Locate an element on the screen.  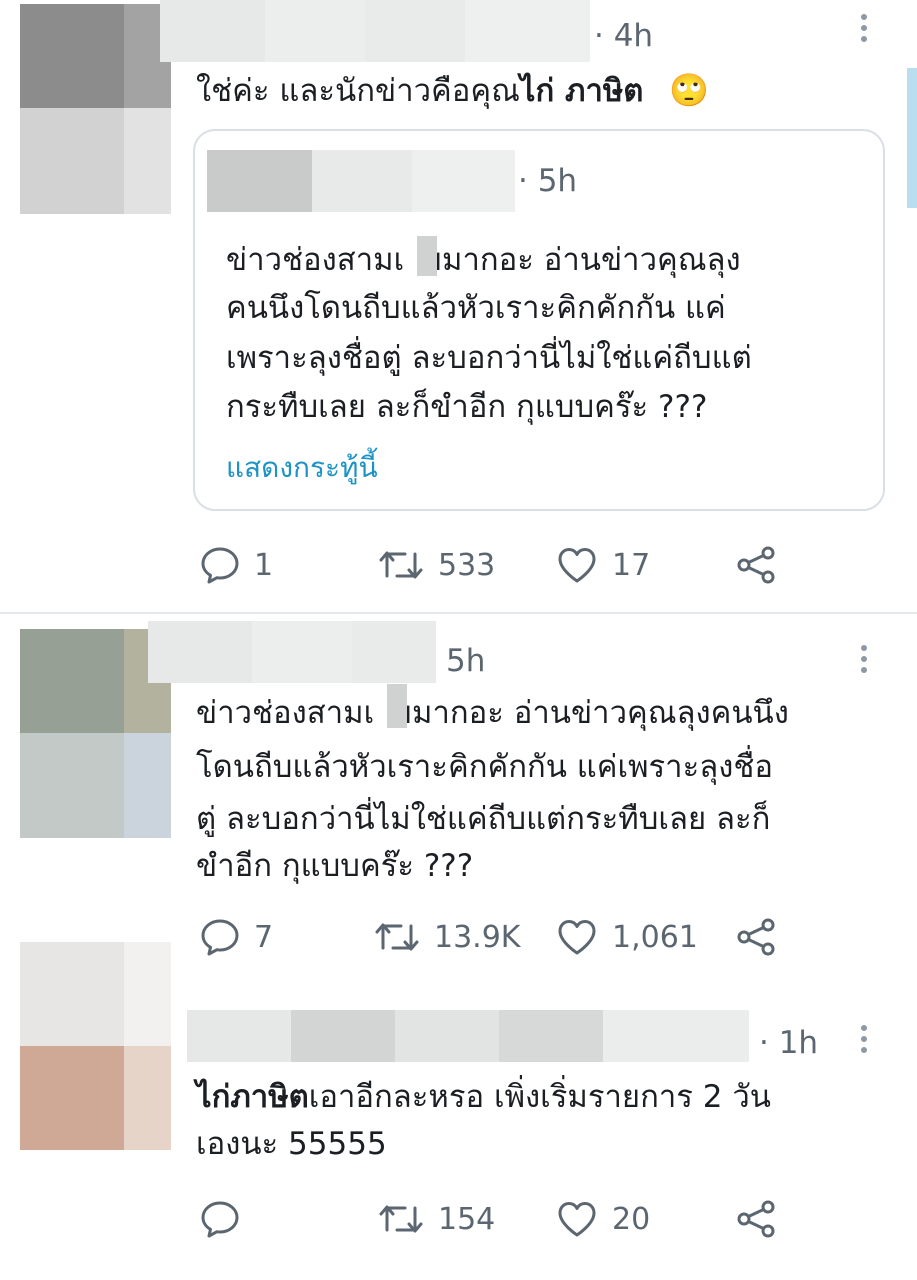
retweet-button: 154 is located at coordinates (436, 1219).